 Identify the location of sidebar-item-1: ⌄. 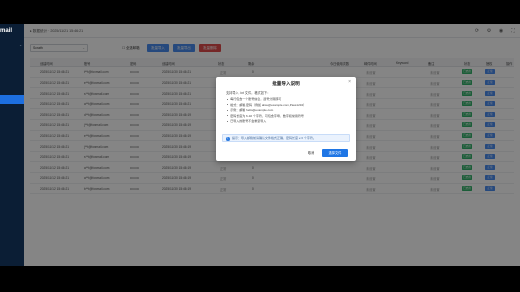
(12, 45).